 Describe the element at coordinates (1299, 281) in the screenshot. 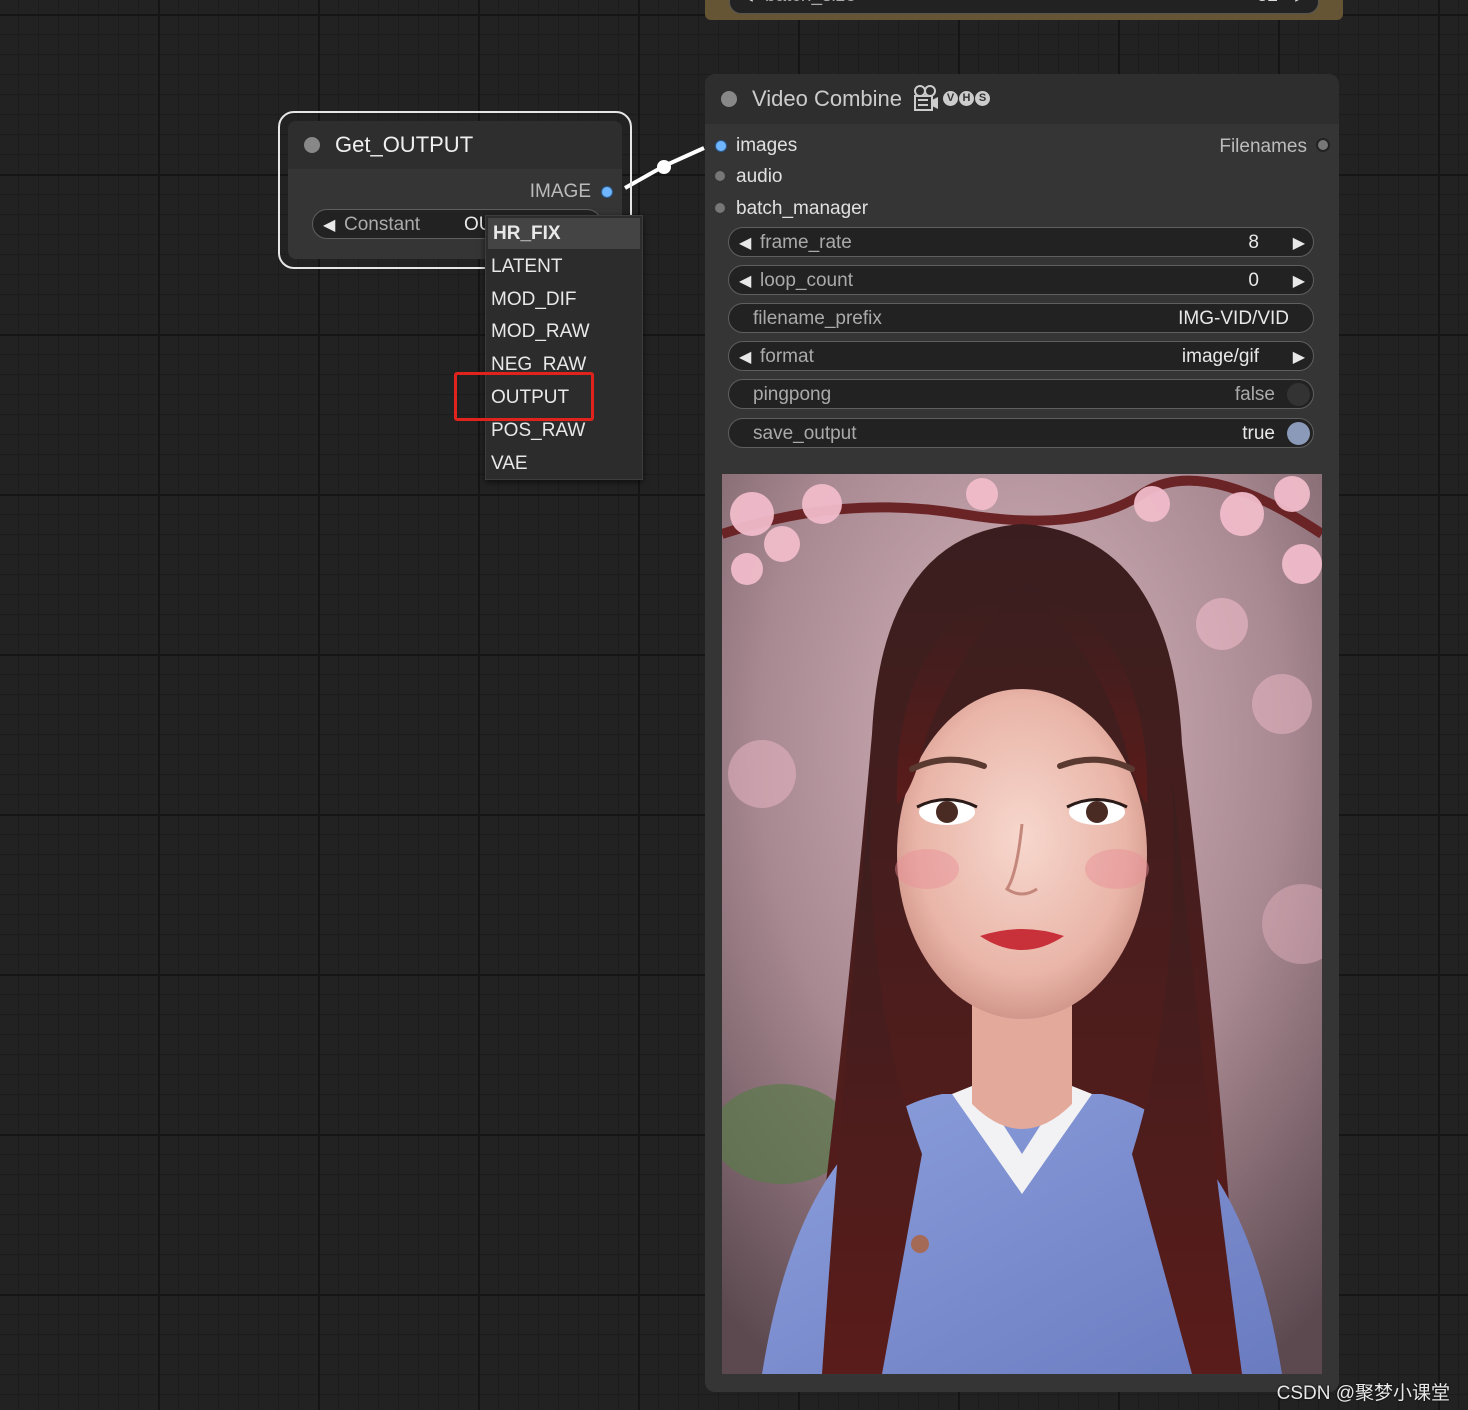

I see `loop-count-increment-icon: ▶` at that location.